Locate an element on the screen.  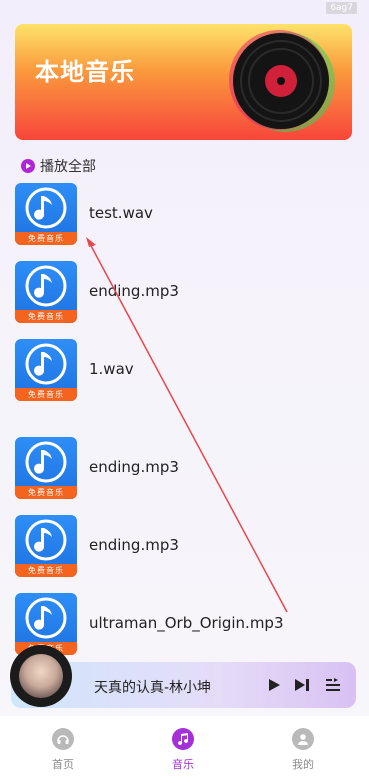
tab-mine: 我的 is located at coordinates (303, 750).